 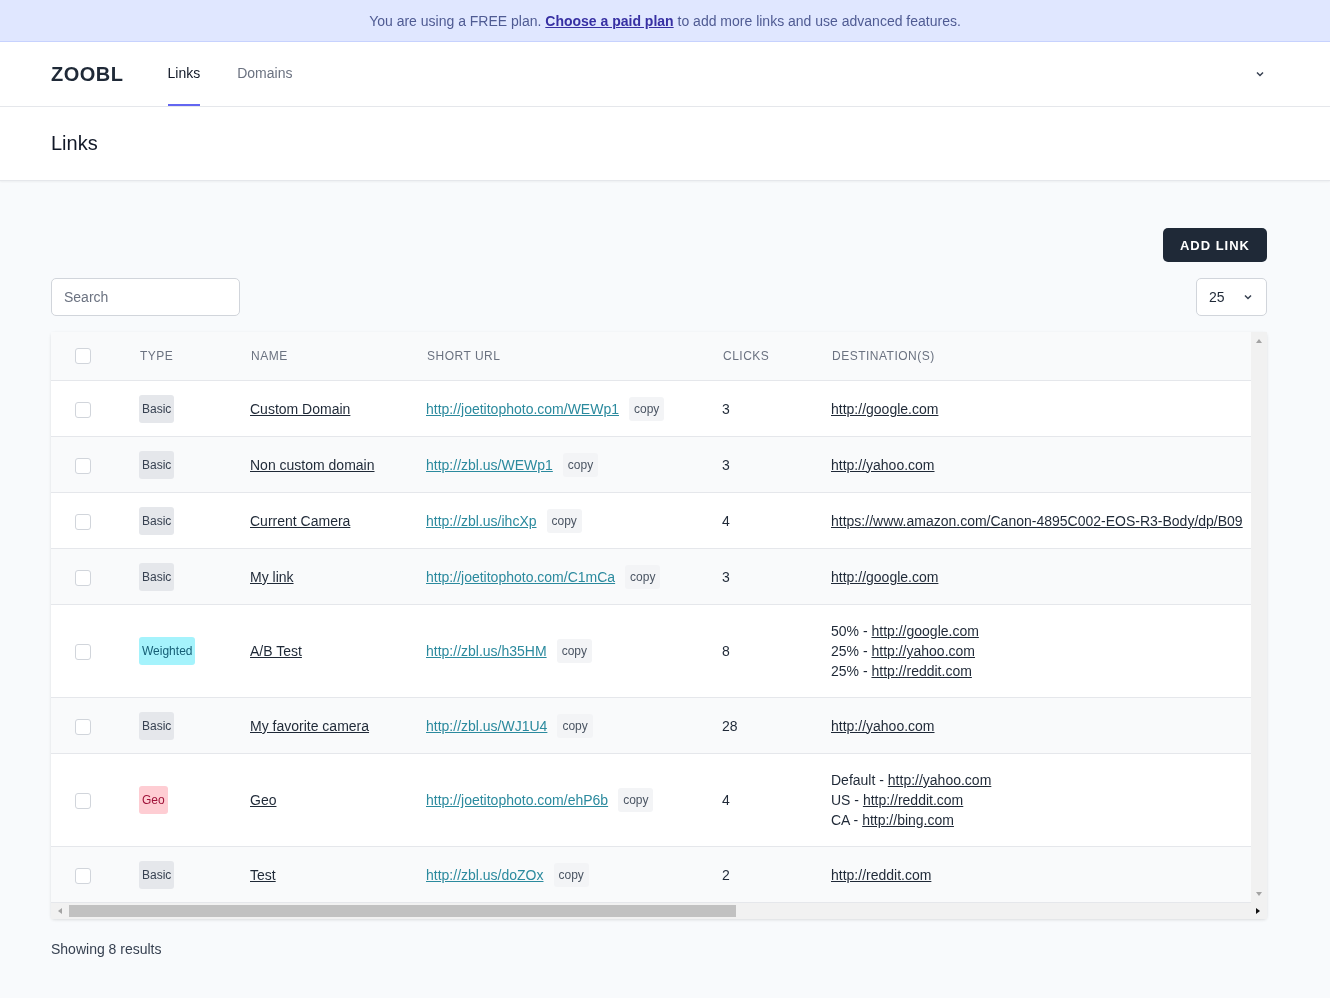 What do you see at coordinates (167, 651) in the screenshot?
I see `type-badge: Weighted` at bounding box center [167, 651].